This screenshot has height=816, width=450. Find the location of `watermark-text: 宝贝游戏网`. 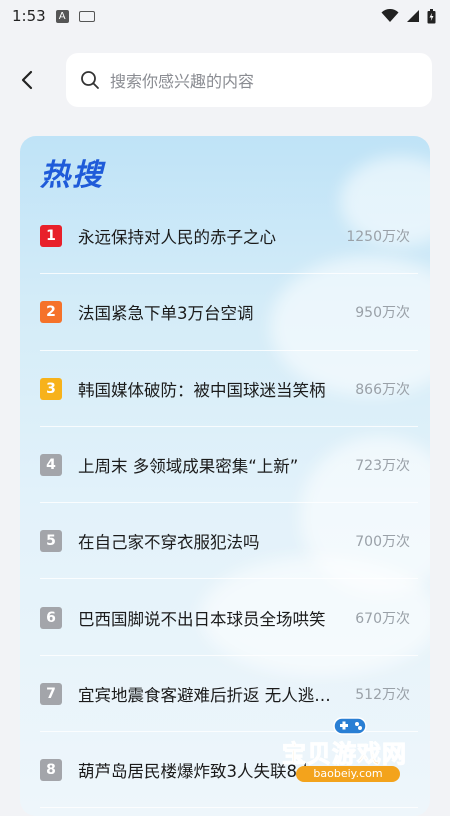

watermark-text: 宝贝游戏网 is located at coordinates (344, 754).